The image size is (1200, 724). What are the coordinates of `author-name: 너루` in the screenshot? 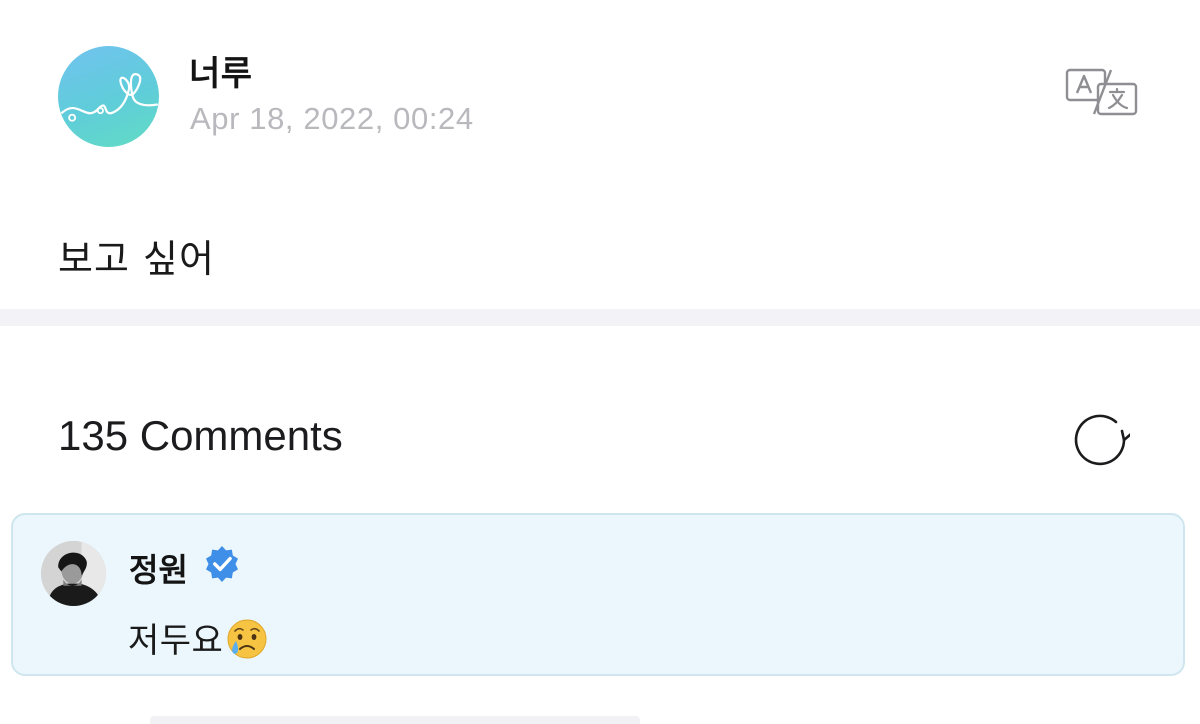 It's located at (221, 70).